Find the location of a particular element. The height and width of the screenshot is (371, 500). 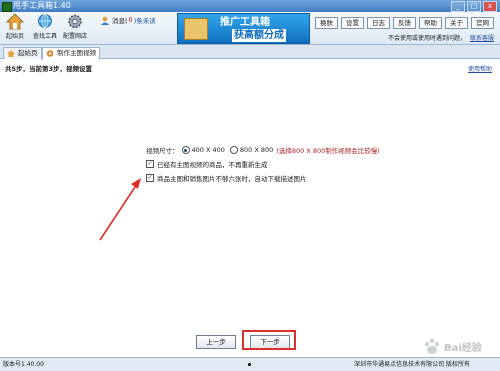

svg-text: Bai经验 is located at coordinates (463, 347).